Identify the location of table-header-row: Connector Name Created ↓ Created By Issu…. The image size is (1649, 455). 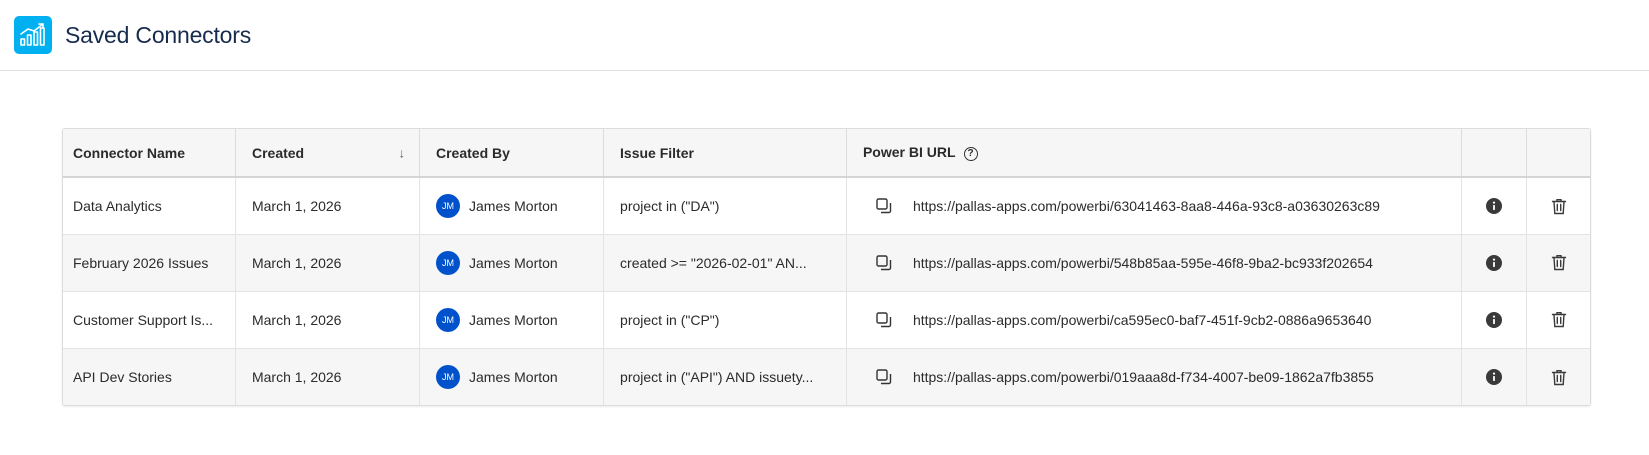
(826, 153).